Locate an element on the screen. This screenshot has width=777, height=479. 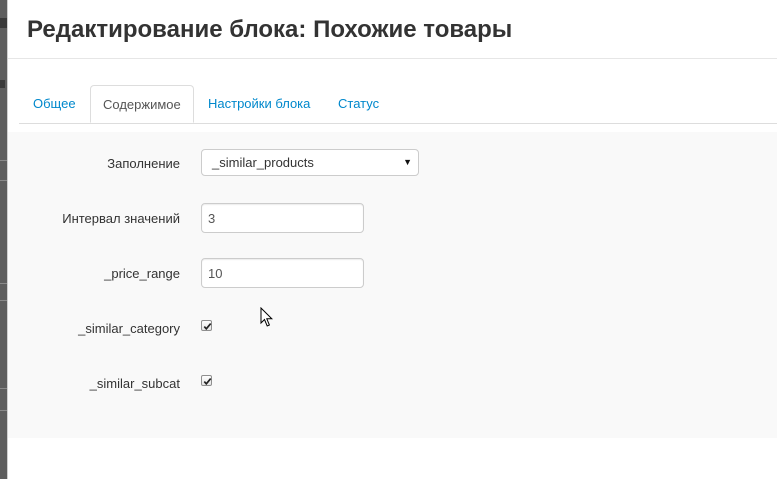
interval-label: Интервал значений is located at coordinates (121, 218).